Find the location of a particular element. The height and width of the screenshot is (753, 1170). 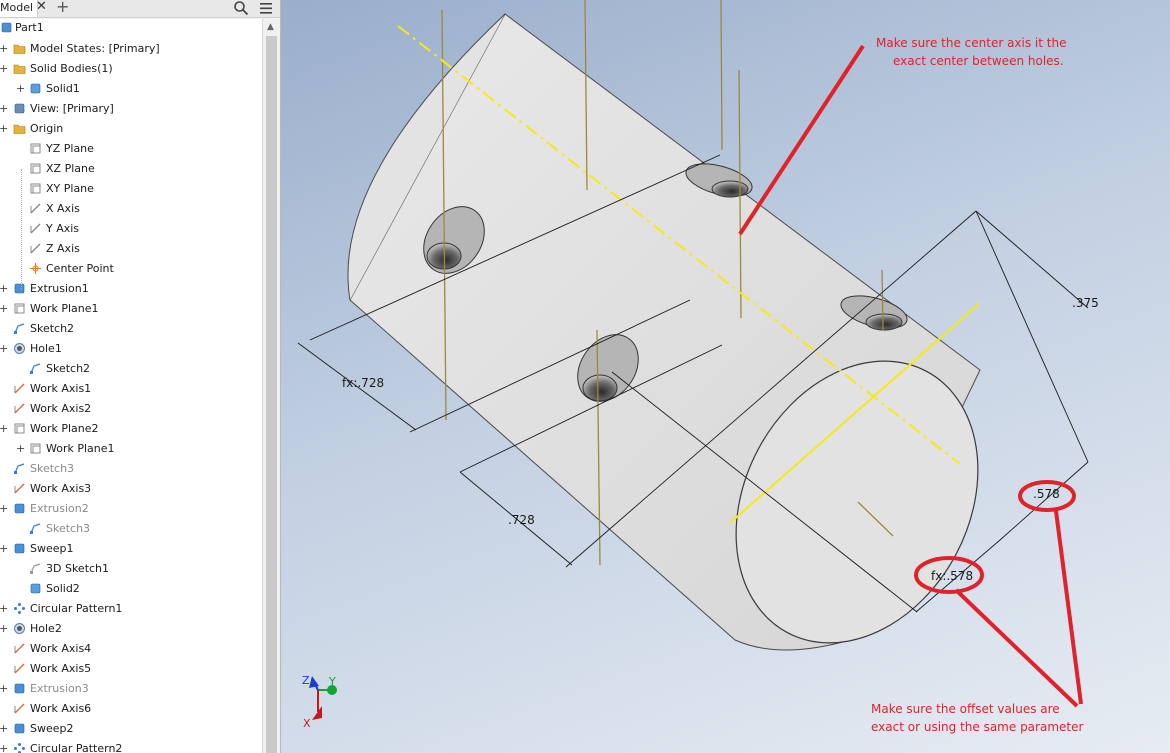

tree-node: + Model States: [Primary] is located at coordinates (131, 49).